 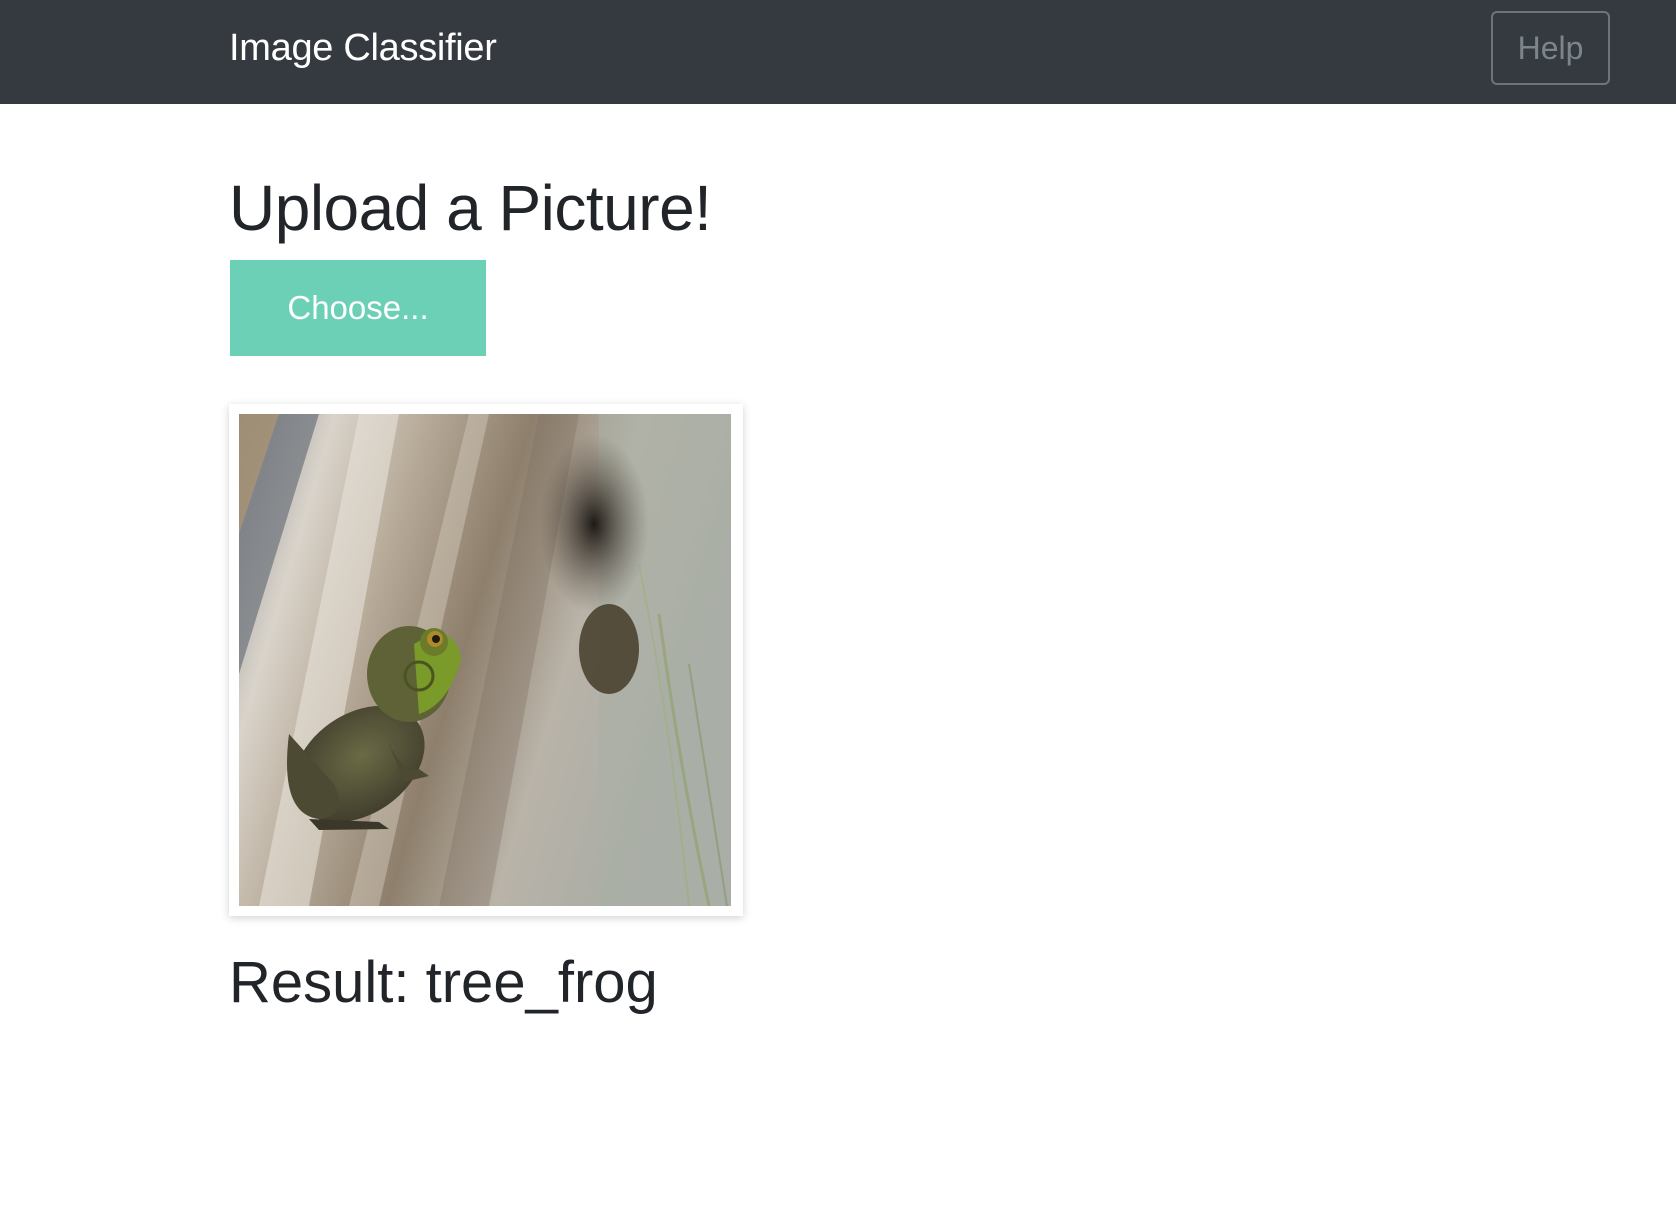 I want to click on navbar: Image Classifier Help, so click(x=838, y=52).